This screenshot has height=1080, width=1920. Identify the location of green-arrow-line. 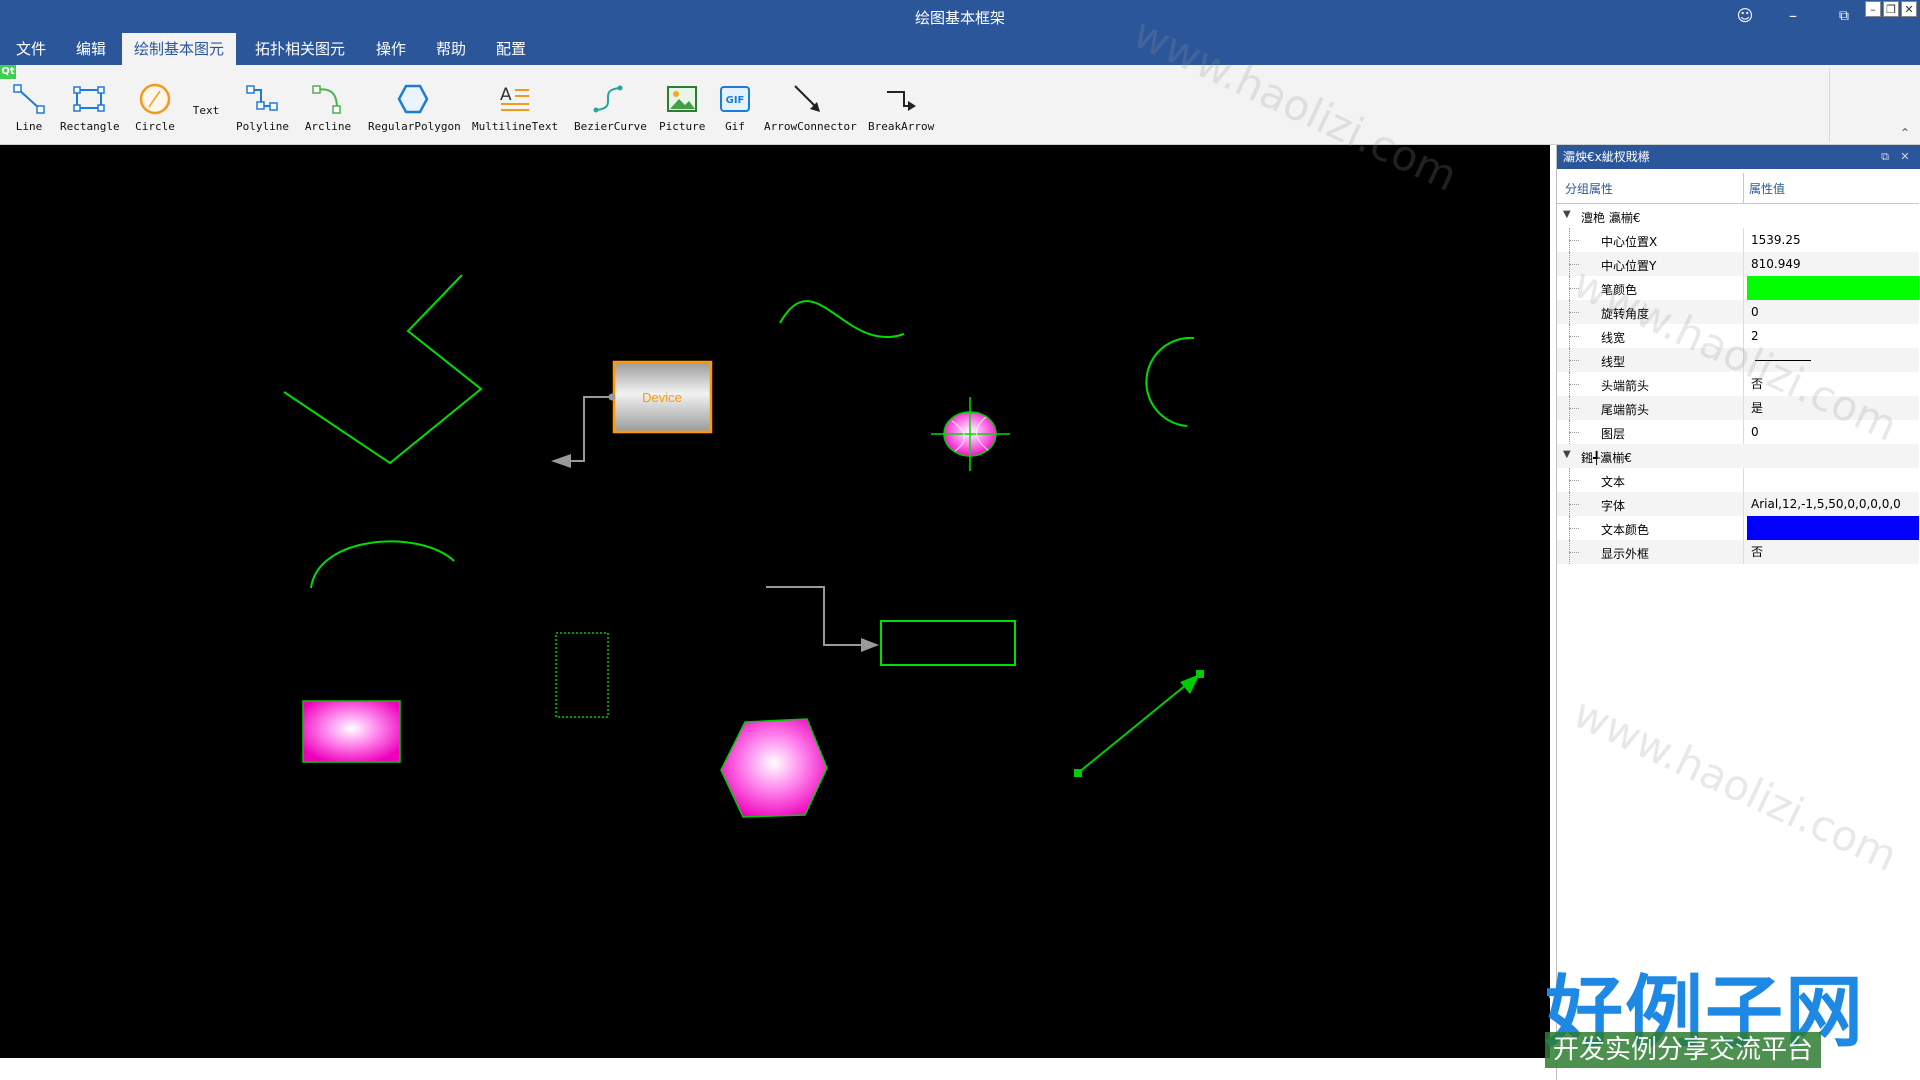
(1135, 726).